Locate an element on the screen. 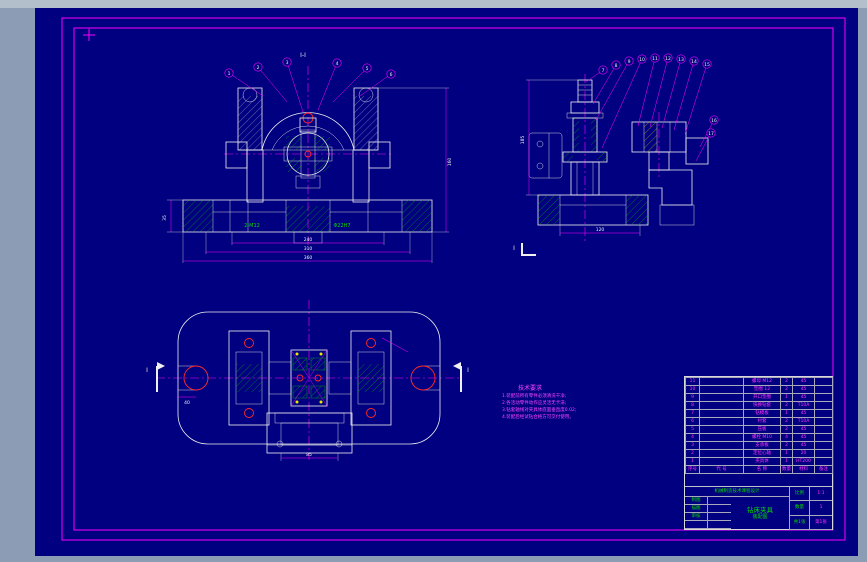 The height and width of the screenshot is (562, 867). part-balloon: 15 is located at coordinates (707, 64).